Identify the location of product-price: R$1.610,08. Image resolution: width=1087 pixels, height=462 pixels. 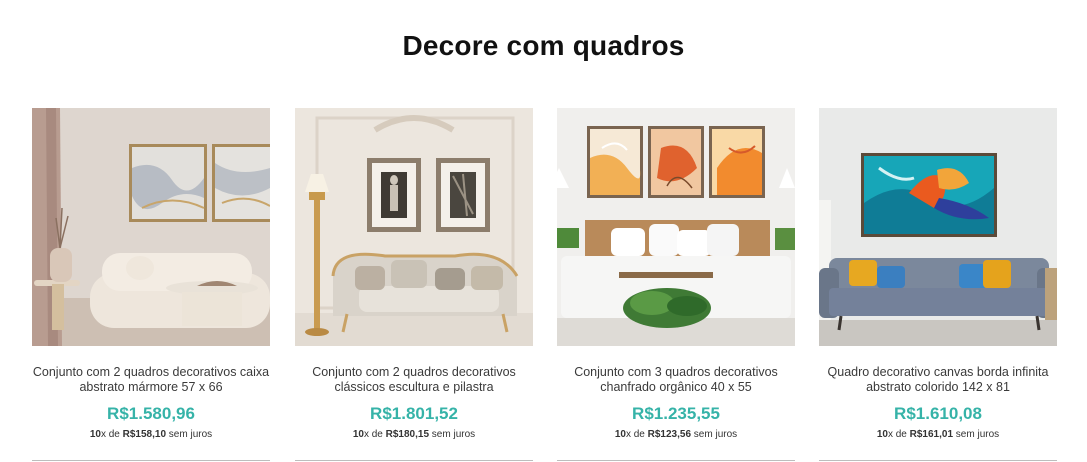
(938, 413).